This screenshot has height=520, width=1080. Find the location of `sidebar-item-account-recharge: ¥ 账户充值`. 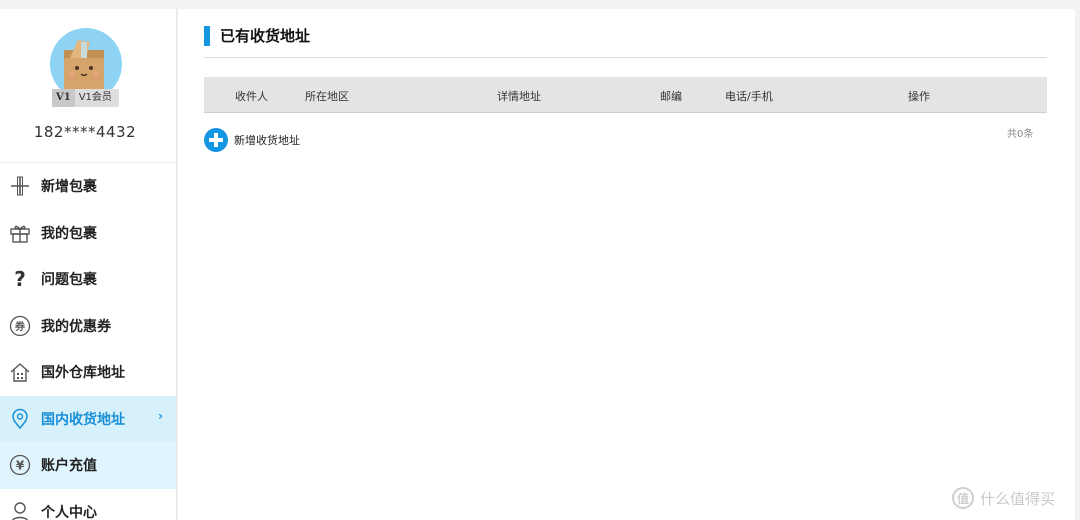

sidebar-item-account-recharge: ¥ 账户充值 is located at coordinates (88, 465).